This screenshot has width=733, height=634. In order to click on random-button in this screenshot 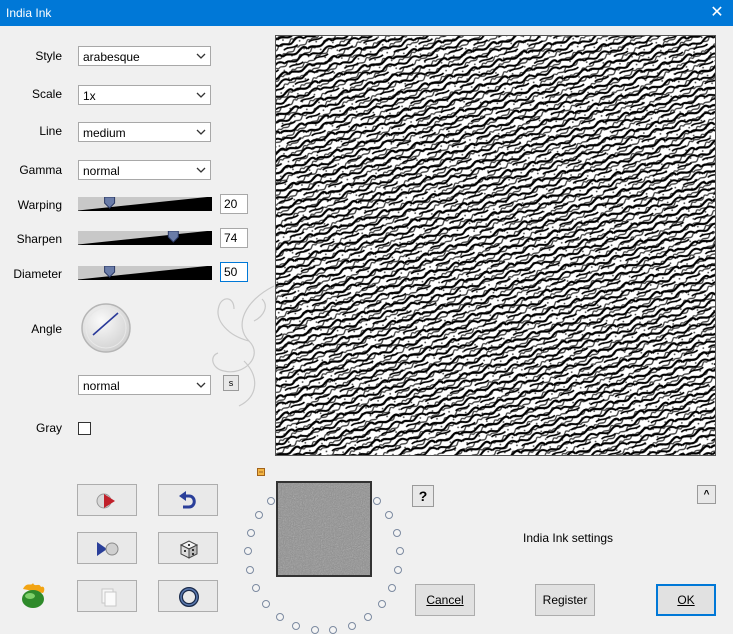, I will do `click(188, 548)`.